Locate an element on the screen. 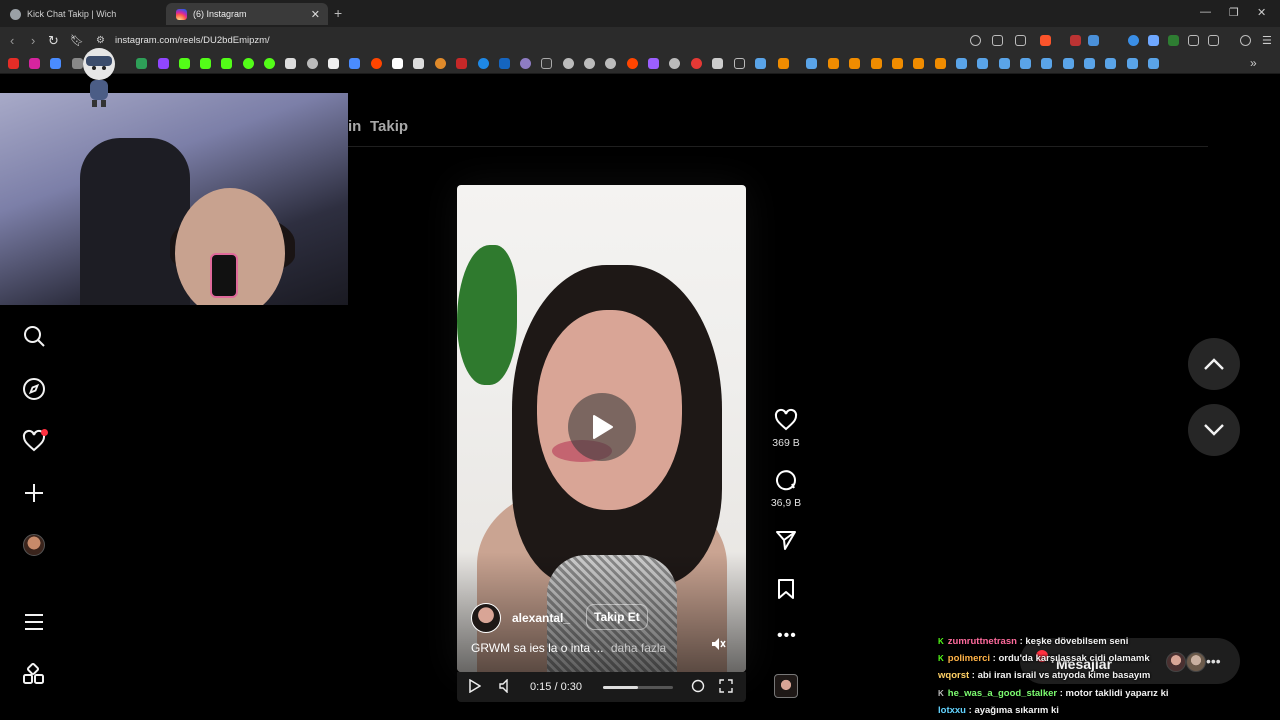 The image size is (1280, 720). minimize-icon: — is located at coordinates (1205, 12).